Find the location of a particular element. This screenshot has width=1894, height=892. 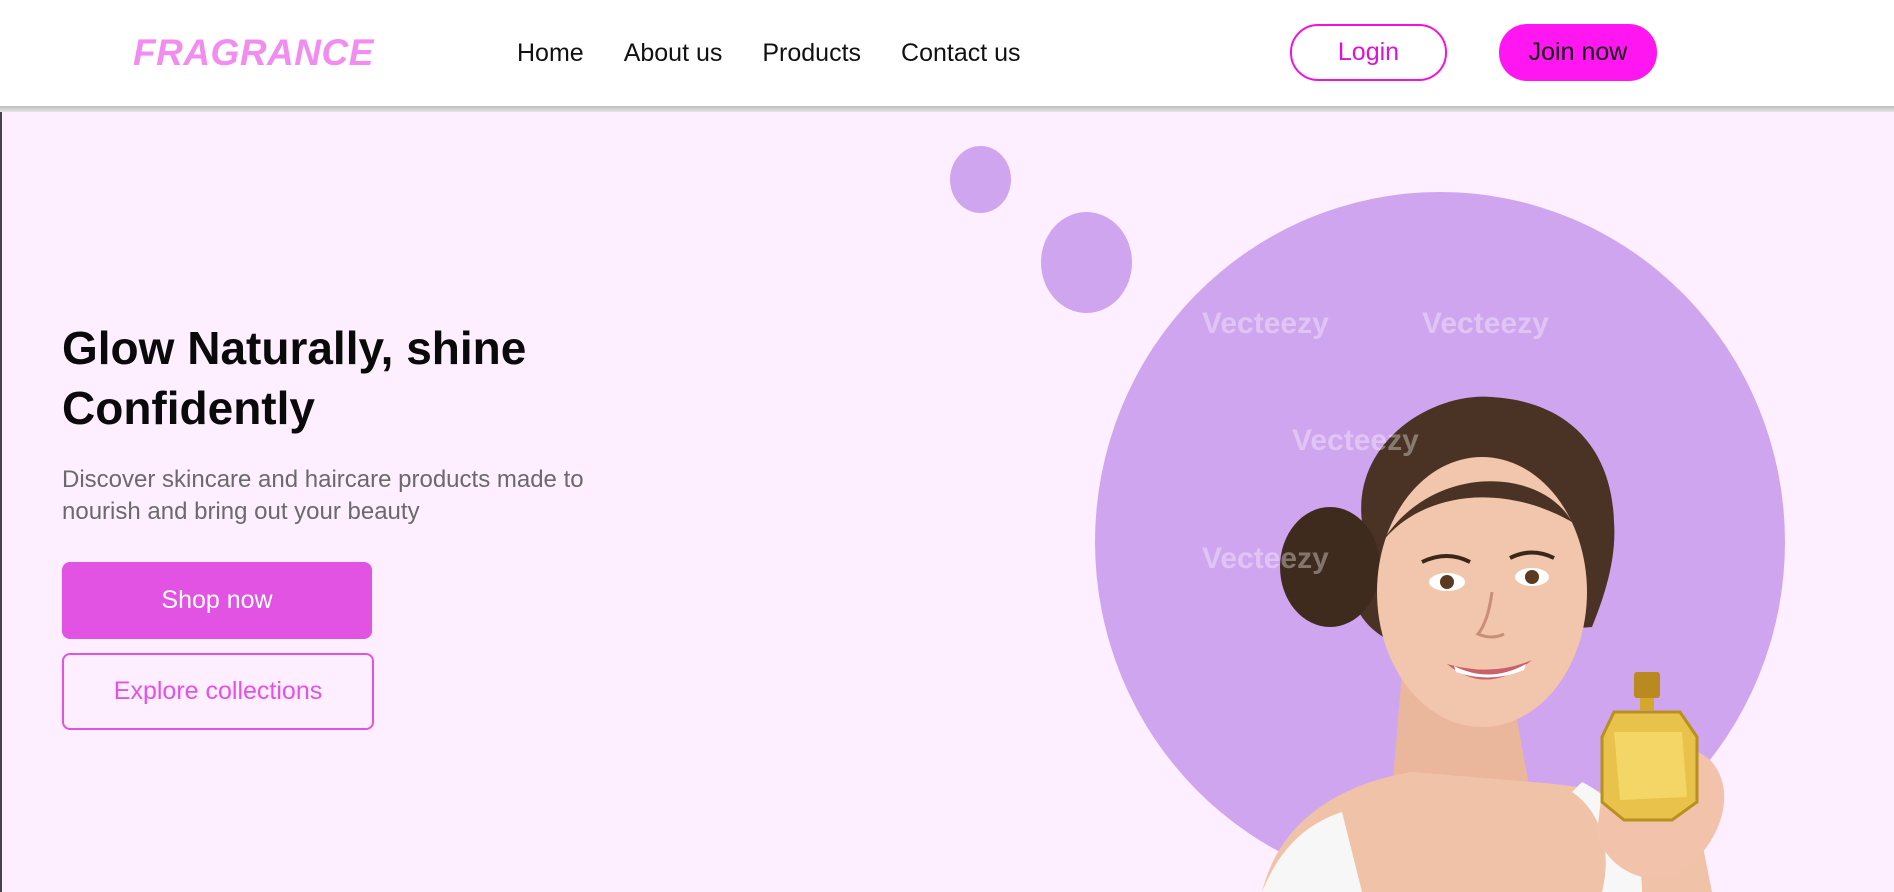

brand-logo: FRAGRANCE is located at coordinates (253, 53).